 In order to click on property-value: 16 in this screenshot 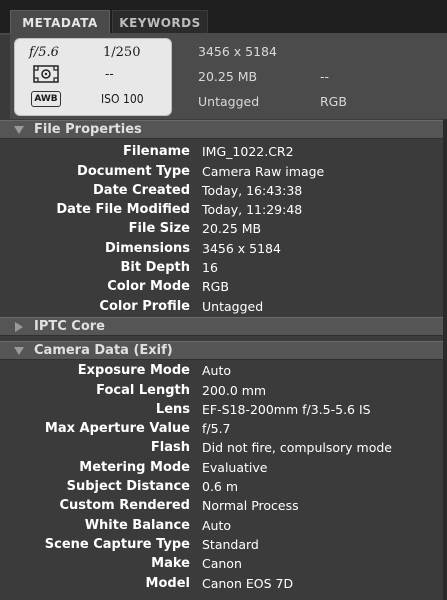, I will do `click(210, 267)`.